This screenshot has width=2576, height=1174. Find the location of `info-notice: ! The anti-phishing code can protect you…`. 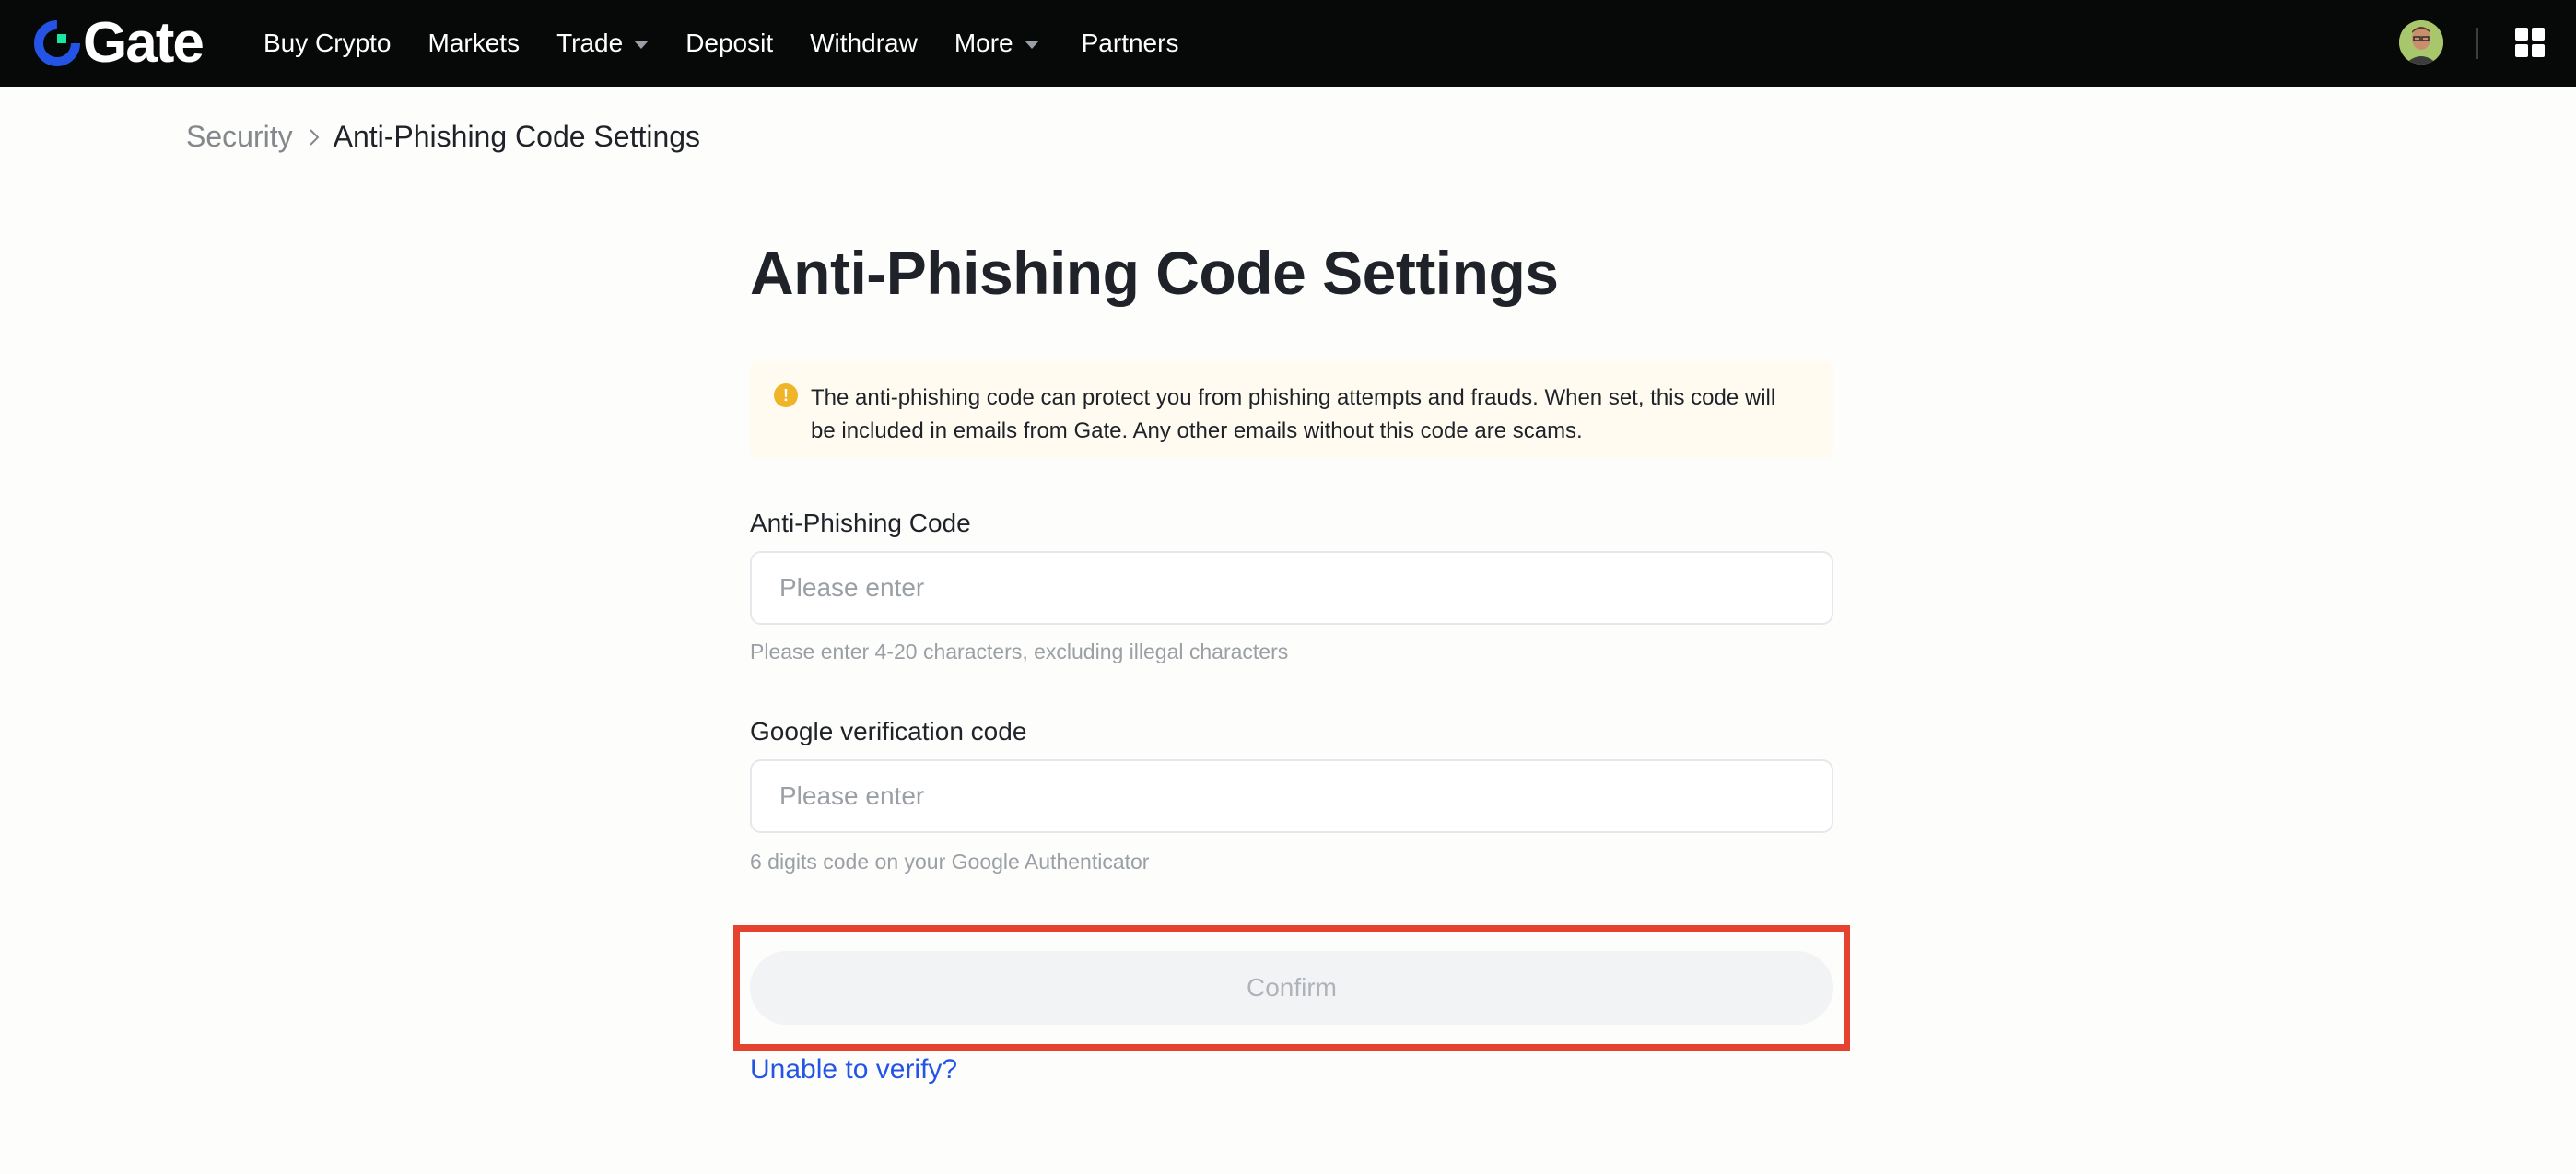

info-notice: ! The anti-phishing code can protect you… is located at coordinates (1291, 410).